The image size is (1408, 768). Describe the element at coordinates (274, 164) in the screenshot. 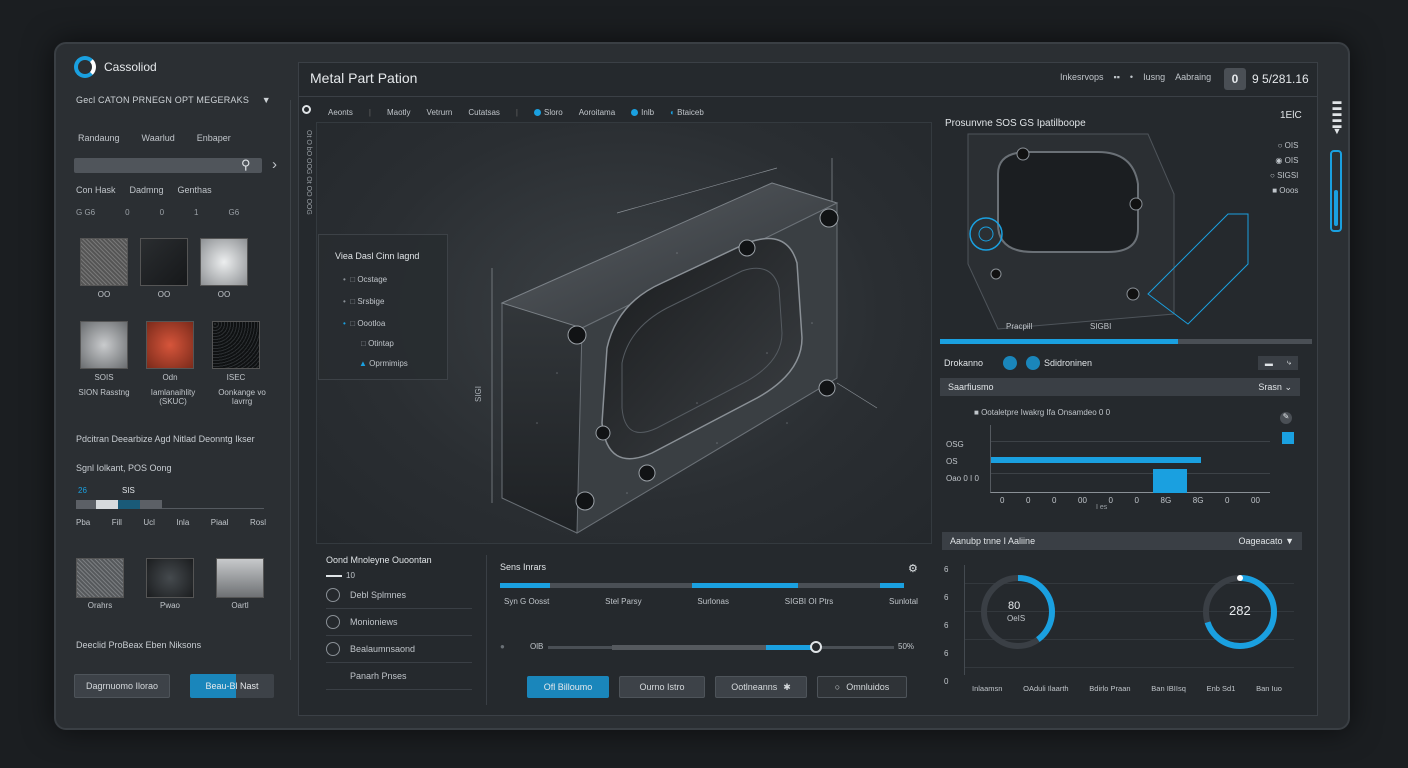

I see `chevron-right-icon: ›` at that location.